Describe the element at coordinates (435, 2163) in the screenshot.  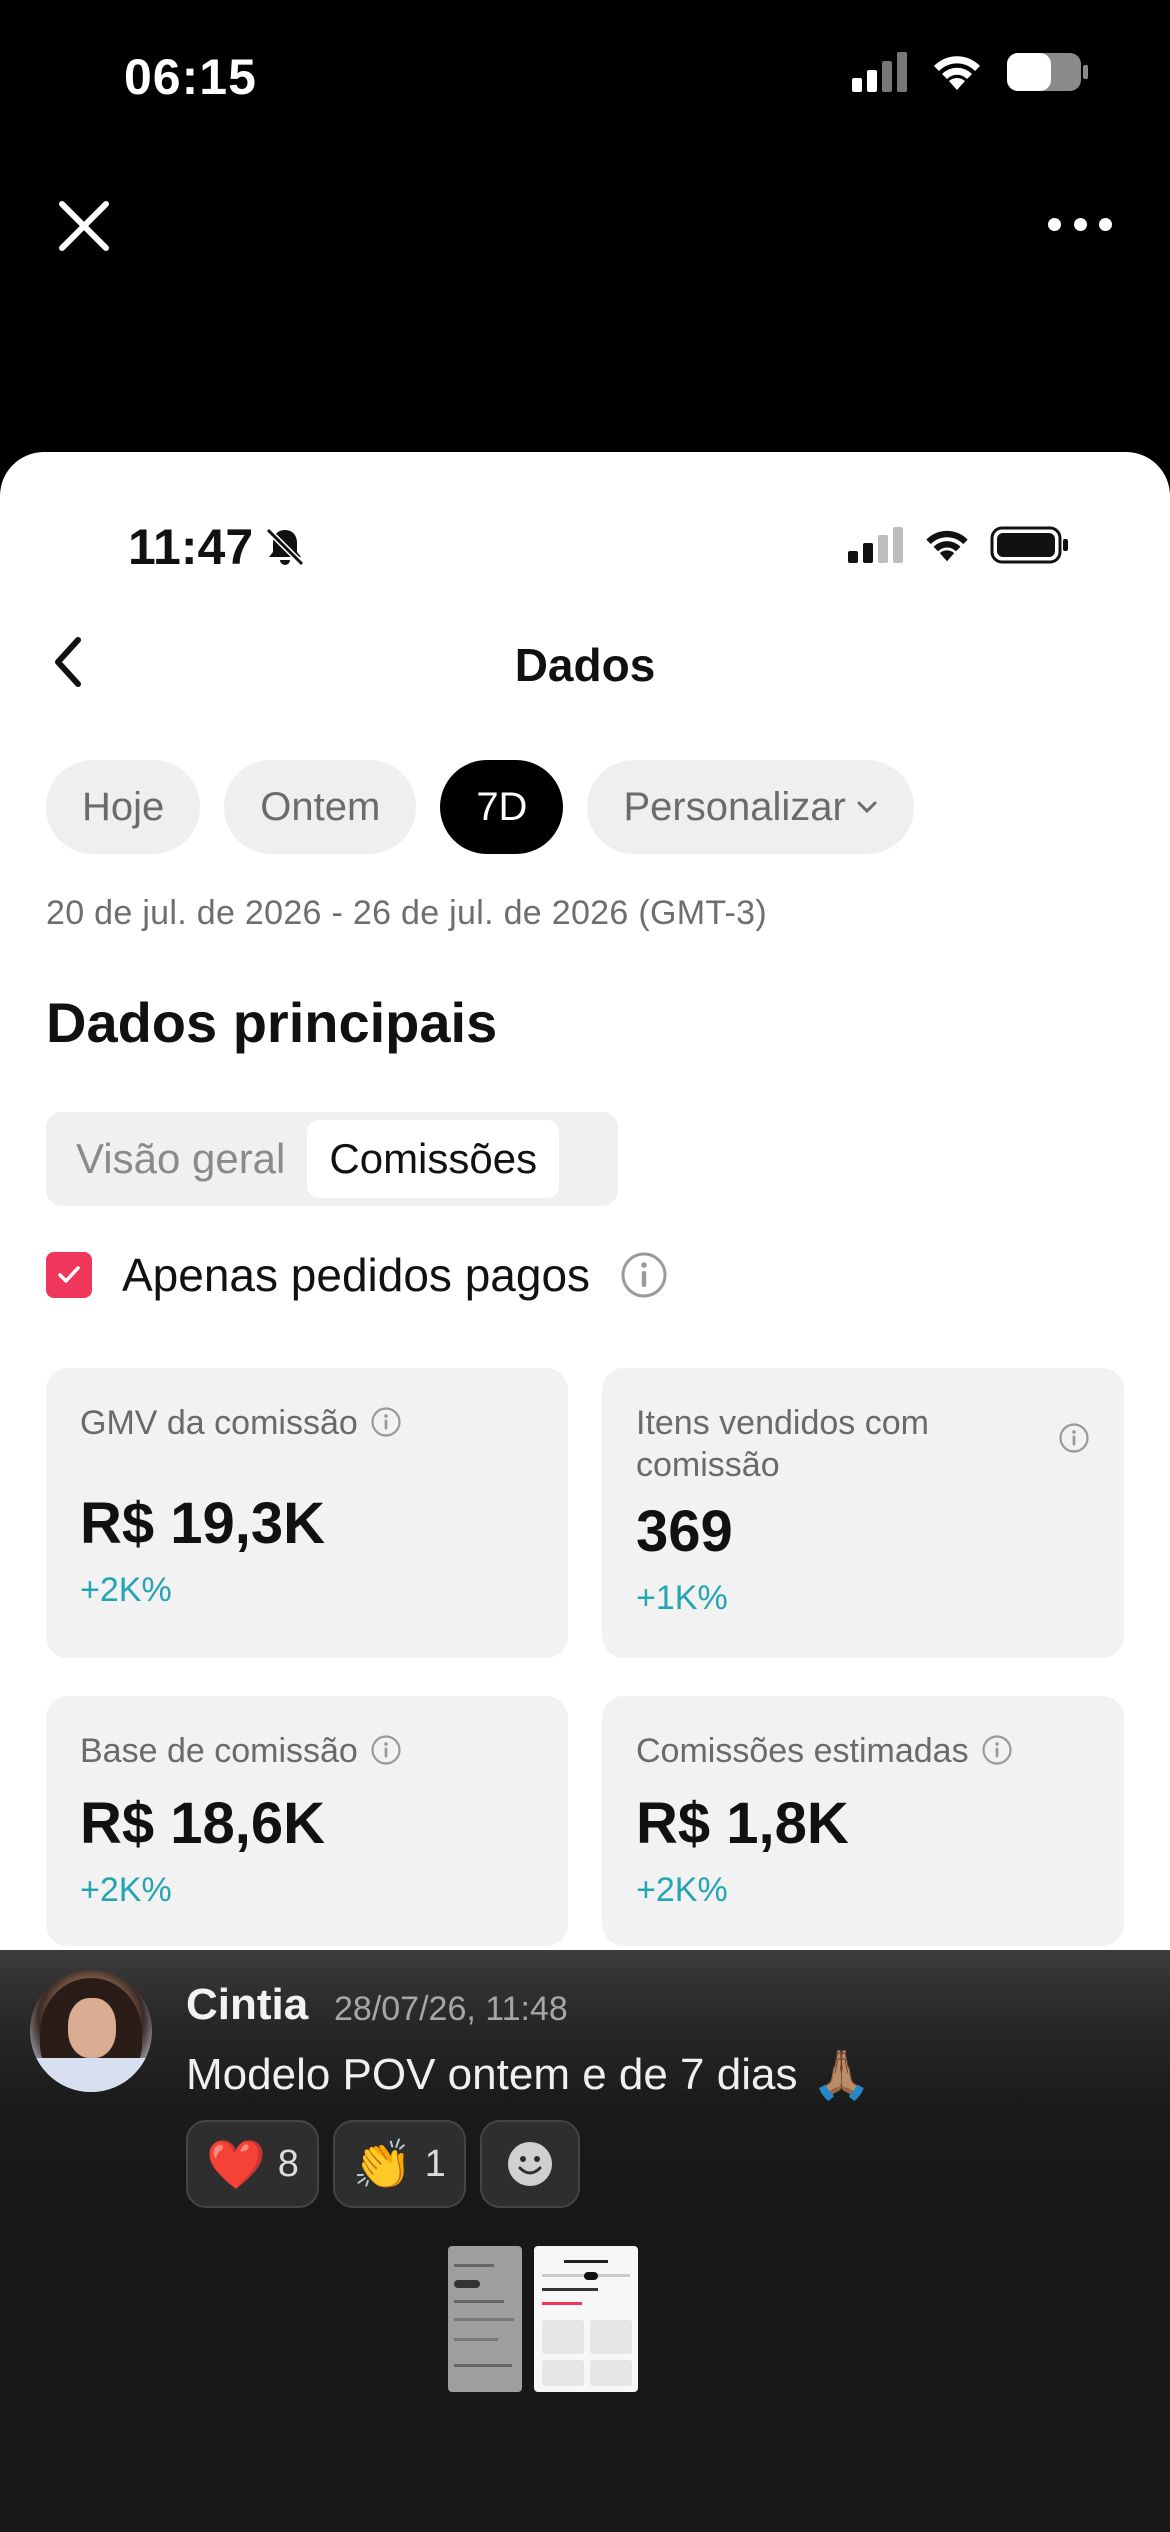
I see `reaction-count: 1` at that location.